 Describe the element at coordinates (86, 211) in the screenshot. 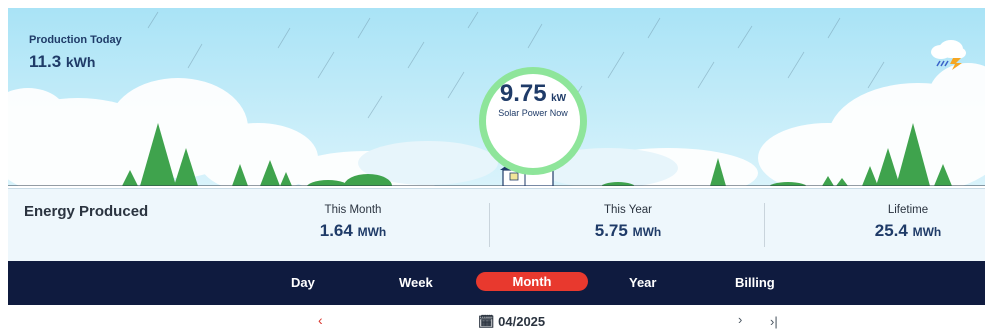

I see `energy-produced-title: Energy Produced` at that location.